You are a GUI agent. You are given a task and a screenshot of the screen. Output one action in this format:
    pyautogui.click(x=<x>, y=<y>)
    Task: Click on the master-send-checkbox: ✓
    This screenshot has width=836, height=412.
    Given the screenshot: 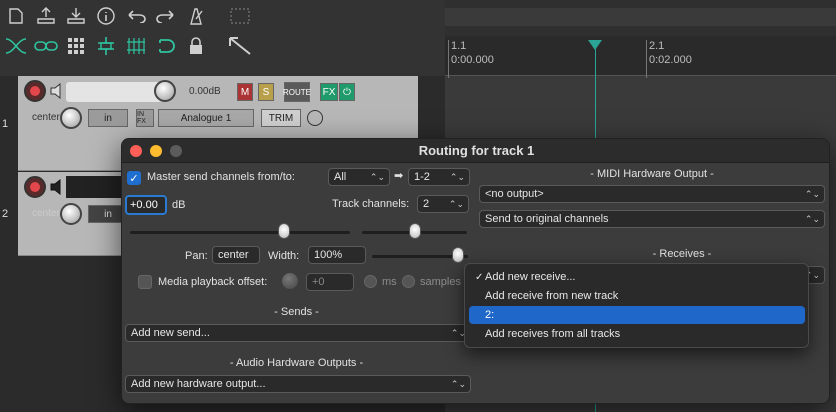 What is the action you would take?
    pyautogui.click(x=134, y=178)
    